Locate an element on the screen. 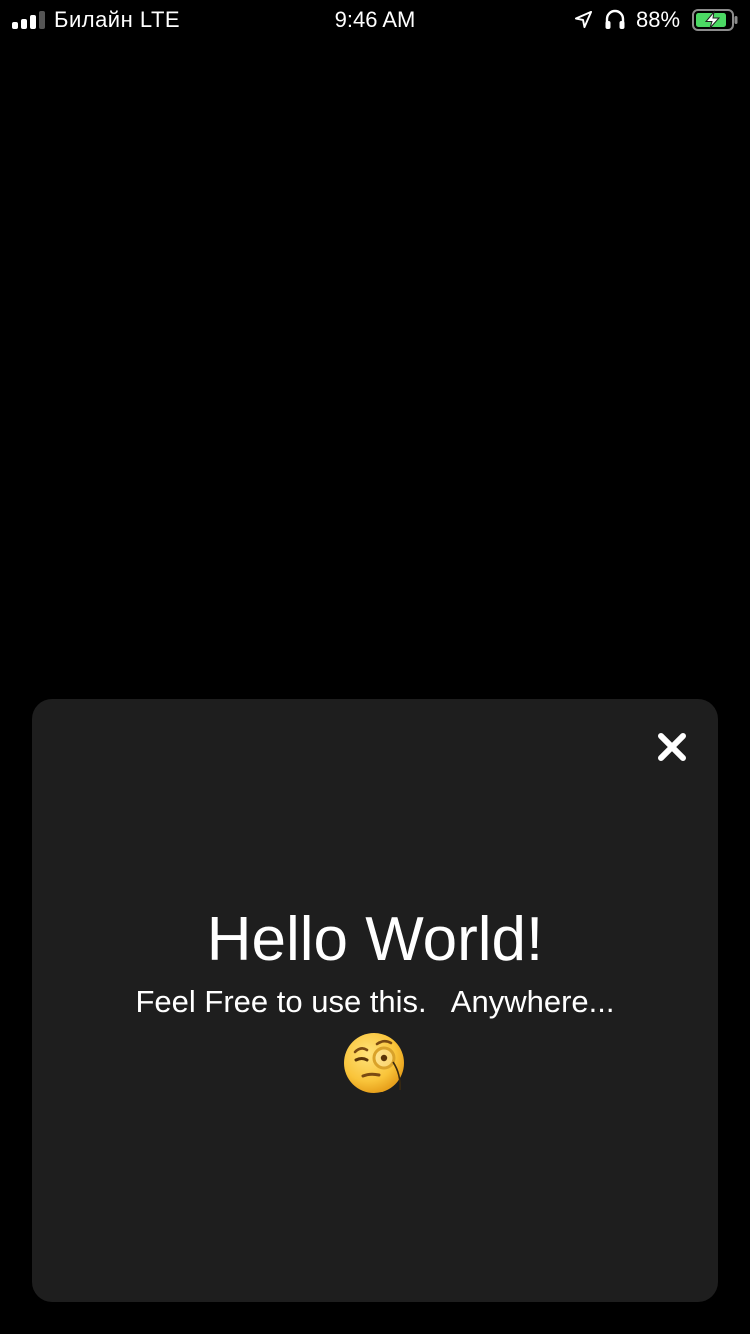 The width and height of the screenshot is (750, 1334). card-headline: Hello World! is located at coordinates (375, 939).